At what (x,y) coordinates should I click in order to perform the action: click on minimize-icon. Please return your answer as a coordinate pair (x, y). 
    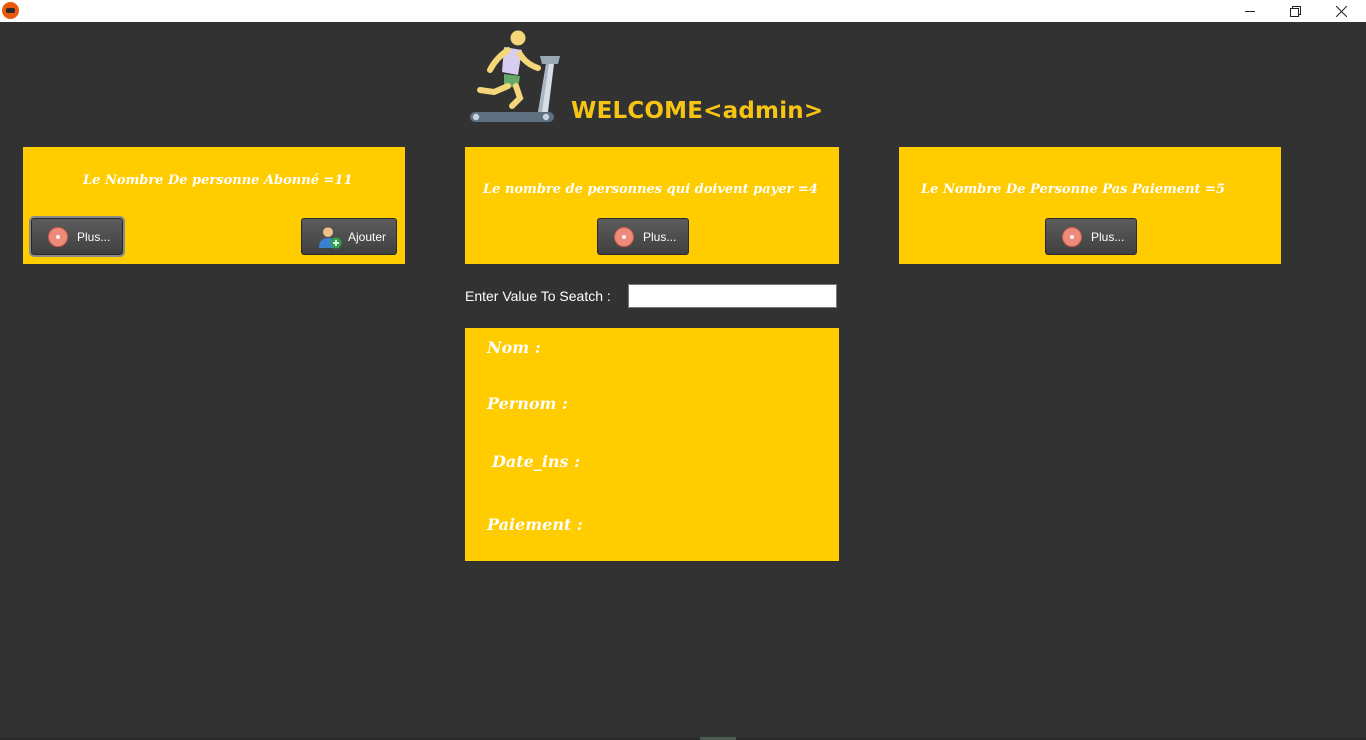
    Looking at the image, I should click on (1249, 11).